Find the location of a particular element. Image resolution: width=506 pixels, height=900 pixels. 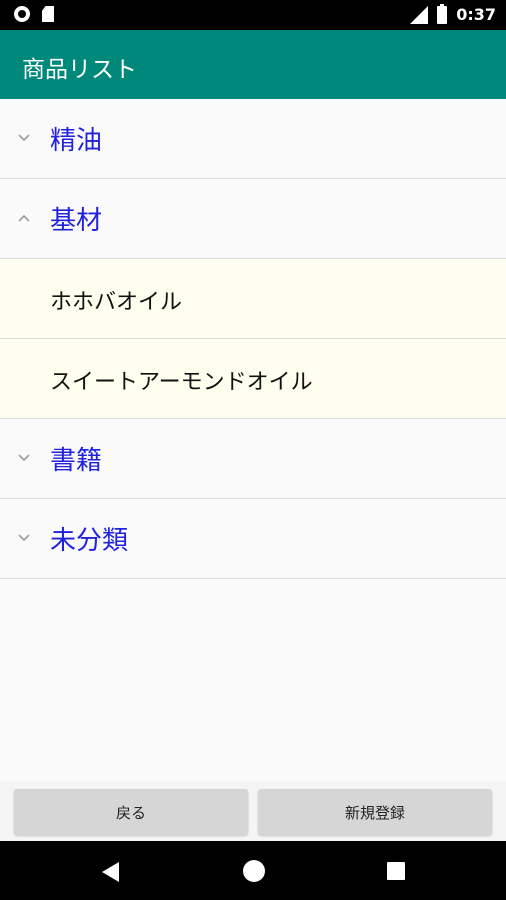

group-row-base-material: 基材 is located at coordinates (253, 219).